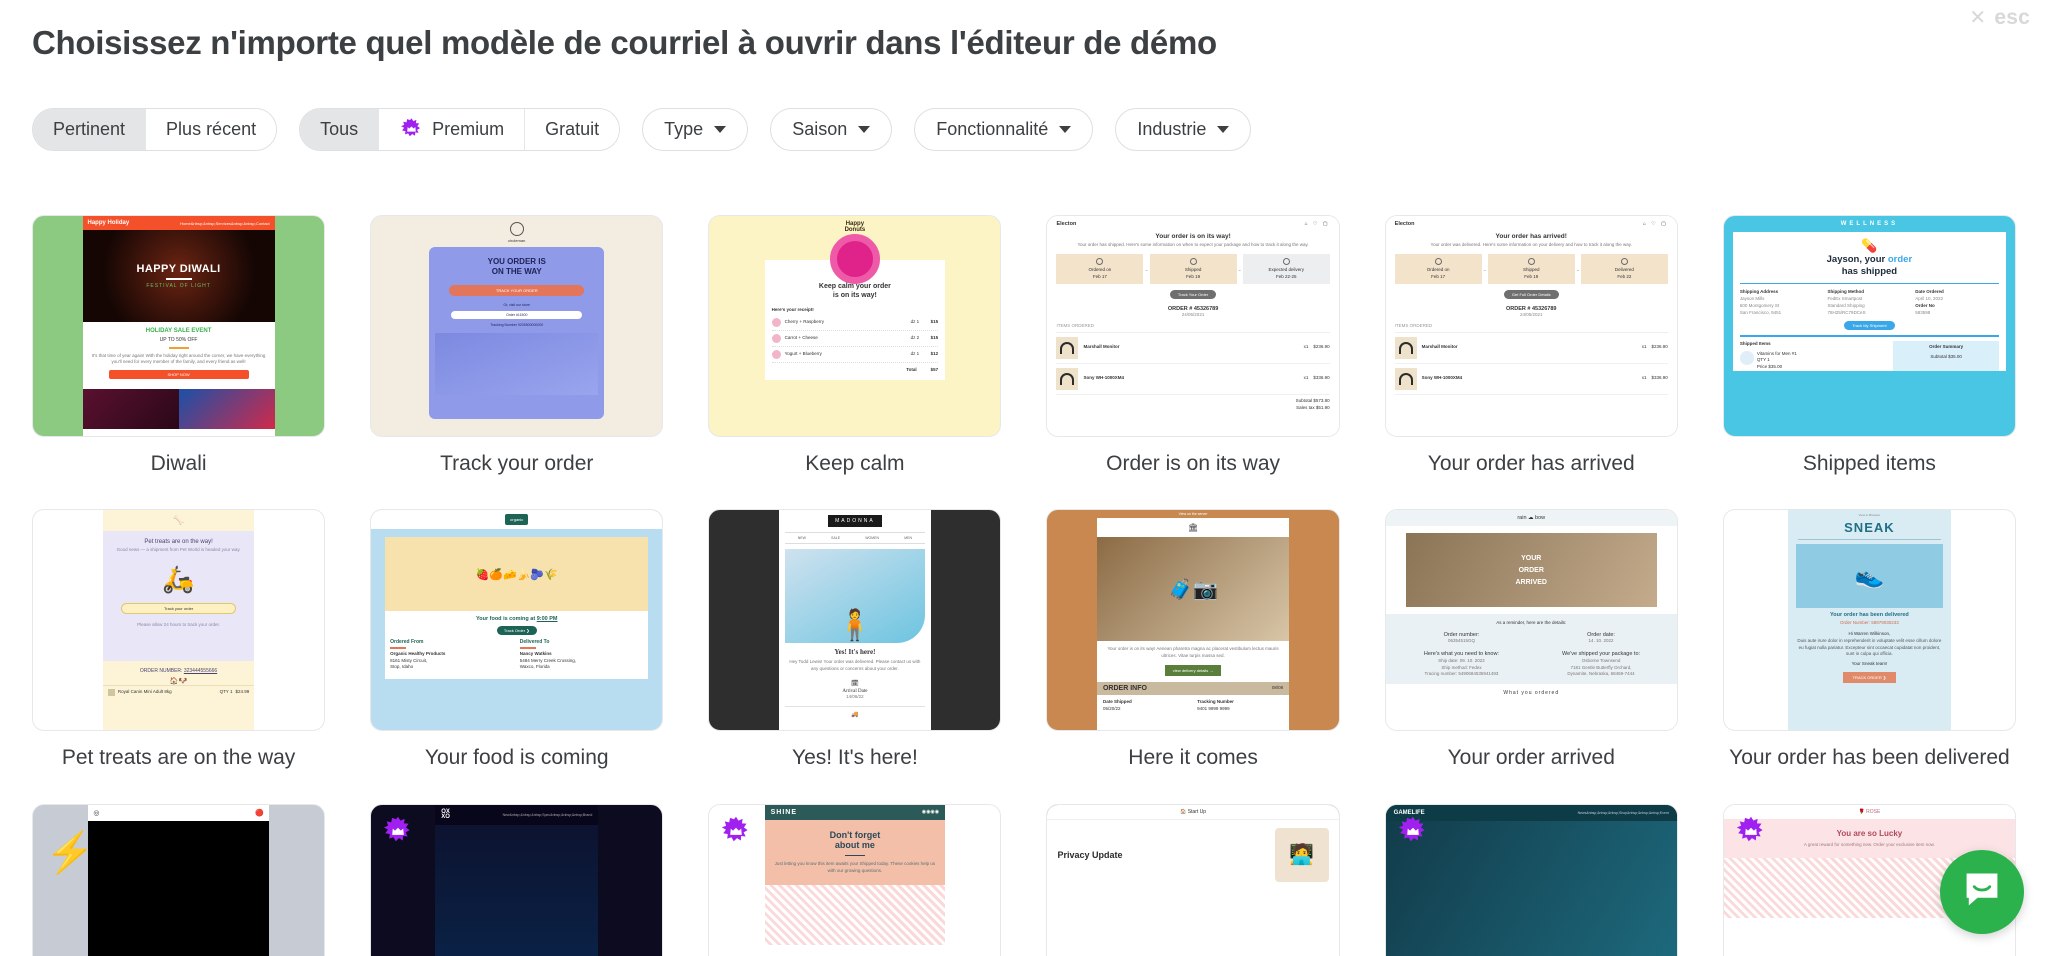 This screenshot has height=956, width=2048. What do you see at coordinates (1869, 463) in the screenshot?
I see `template-card-label: Shipped items` at bounding box center [1869, 463].